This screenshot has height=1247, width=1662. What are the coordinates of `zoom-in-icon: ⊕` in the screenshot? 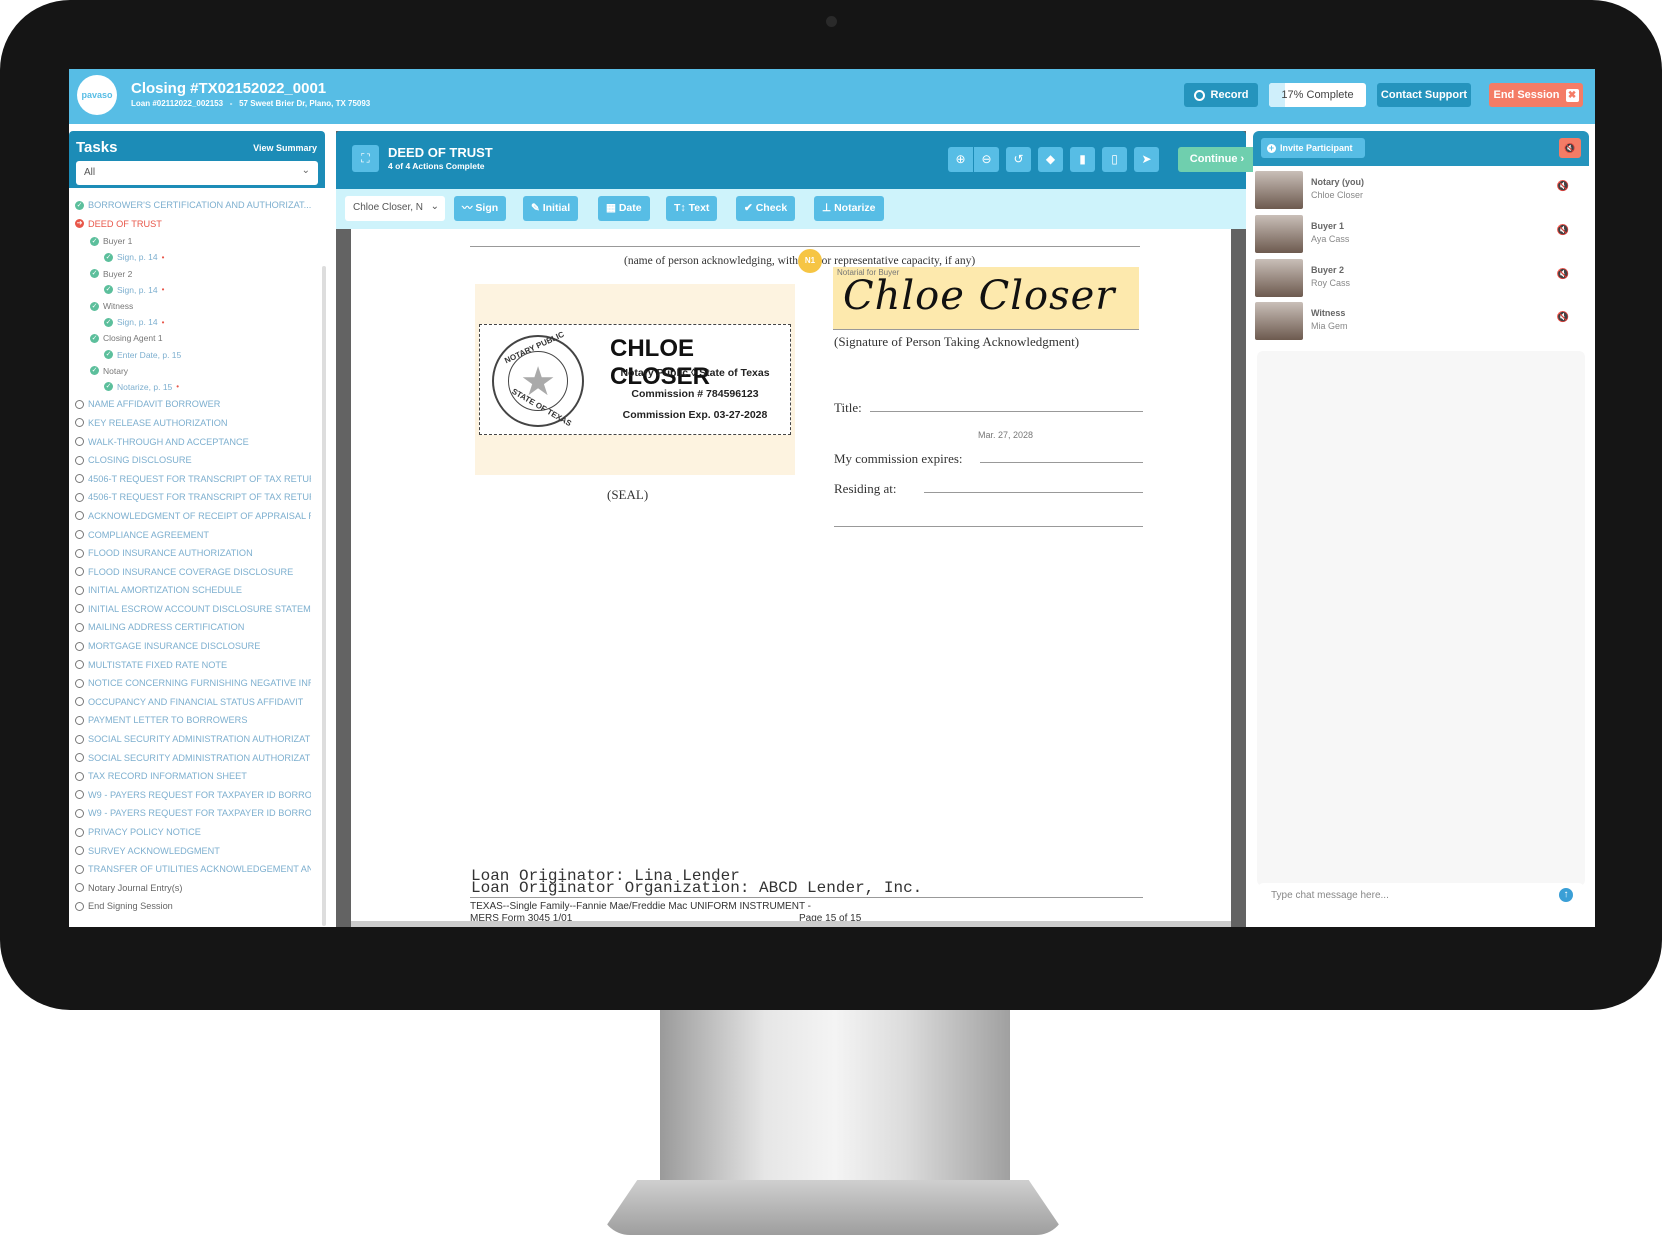 It's located at (960, 159).